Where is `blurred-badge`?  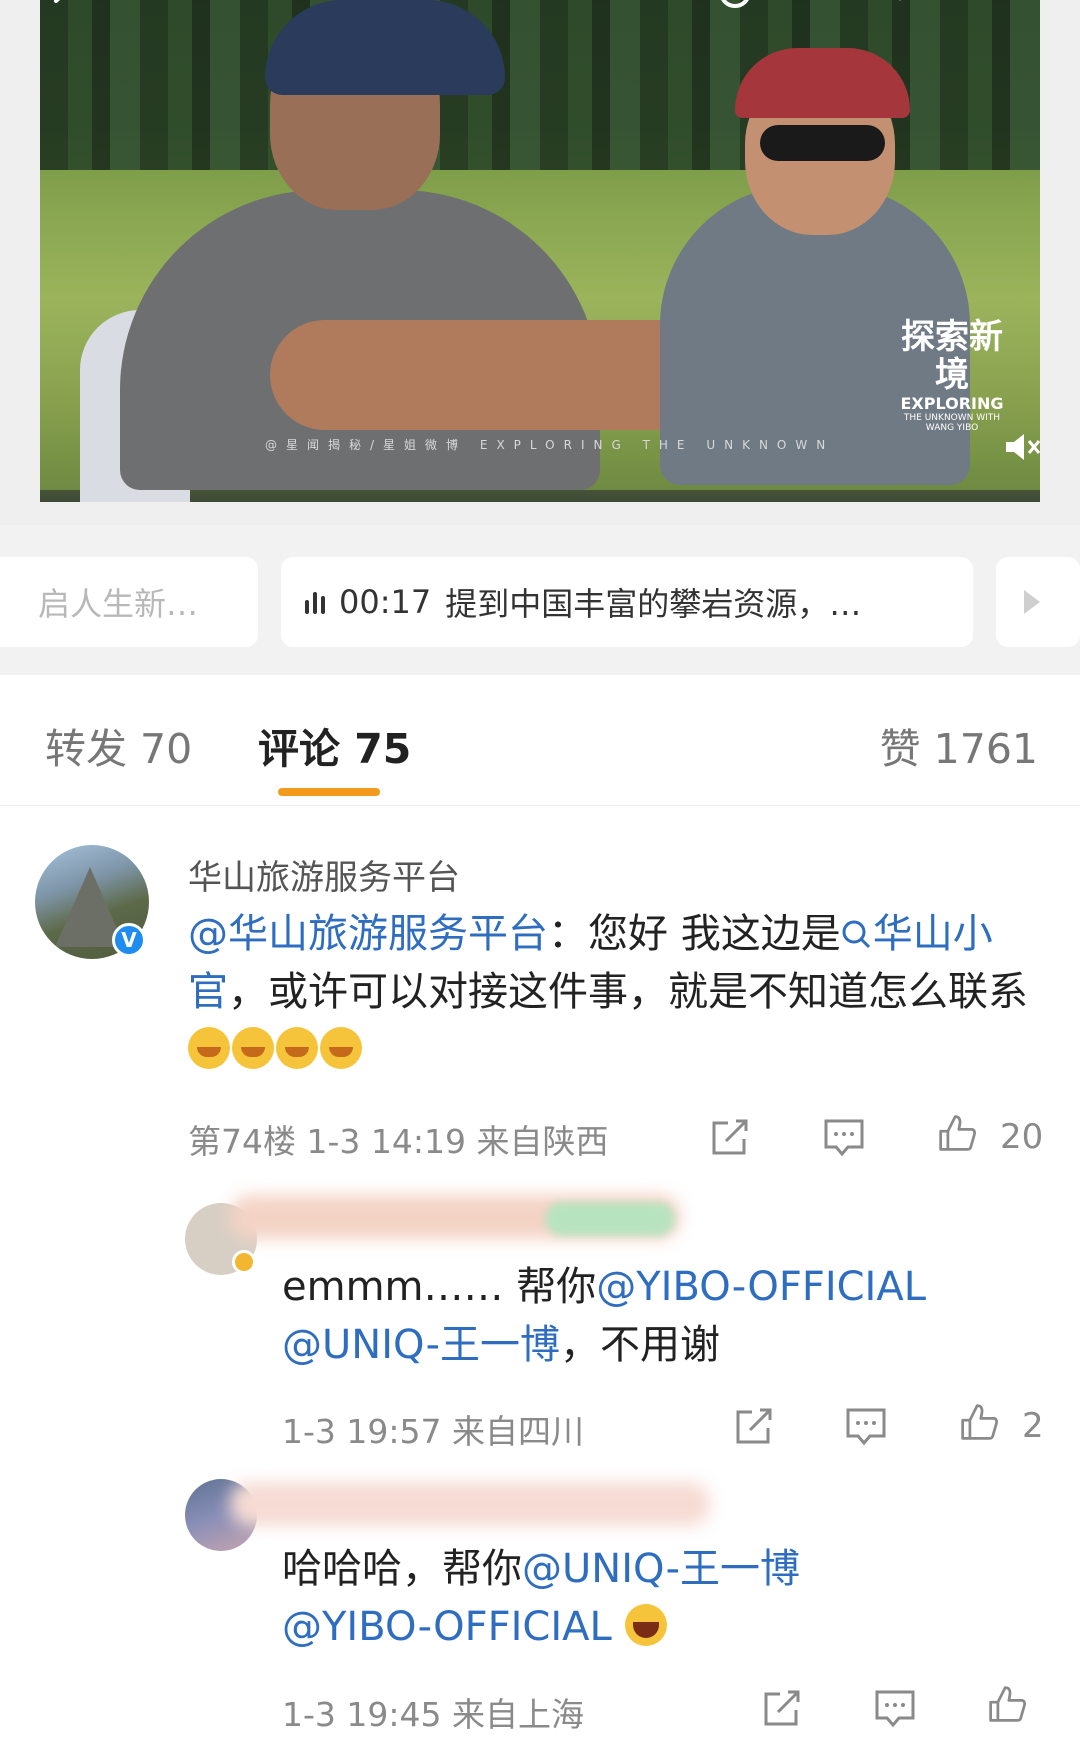 blurred-badge is located at coordinates (610, 1219).